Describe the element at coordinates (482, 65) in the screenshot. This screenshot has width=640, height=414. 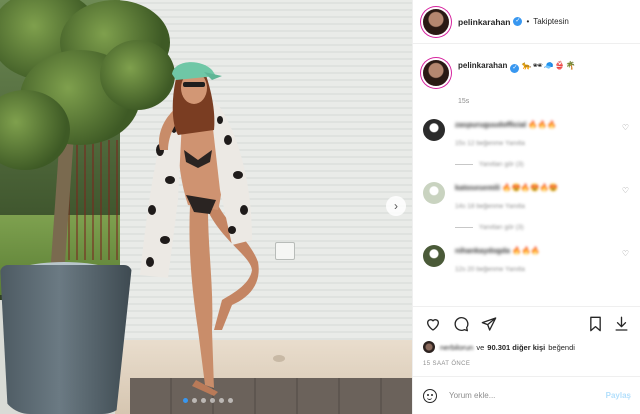
I see `caption-username: pelinkarahan` at that location.